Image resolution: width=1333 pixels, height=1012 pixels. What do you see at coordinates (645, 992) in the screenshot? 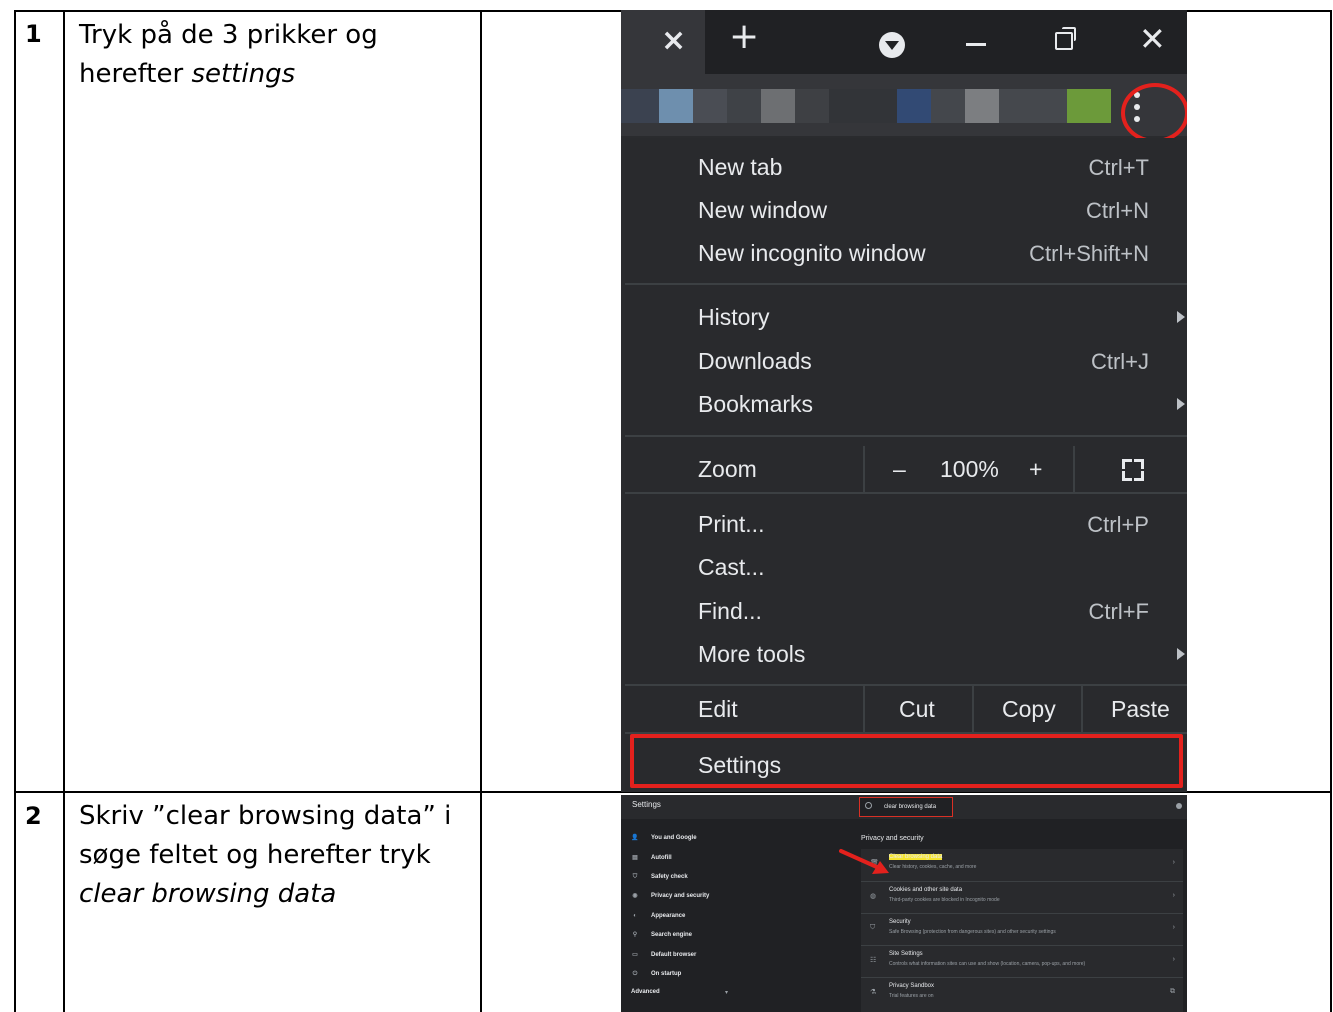
I see `sidebar-advanced: Advanced` at bounding box center [645, 992].